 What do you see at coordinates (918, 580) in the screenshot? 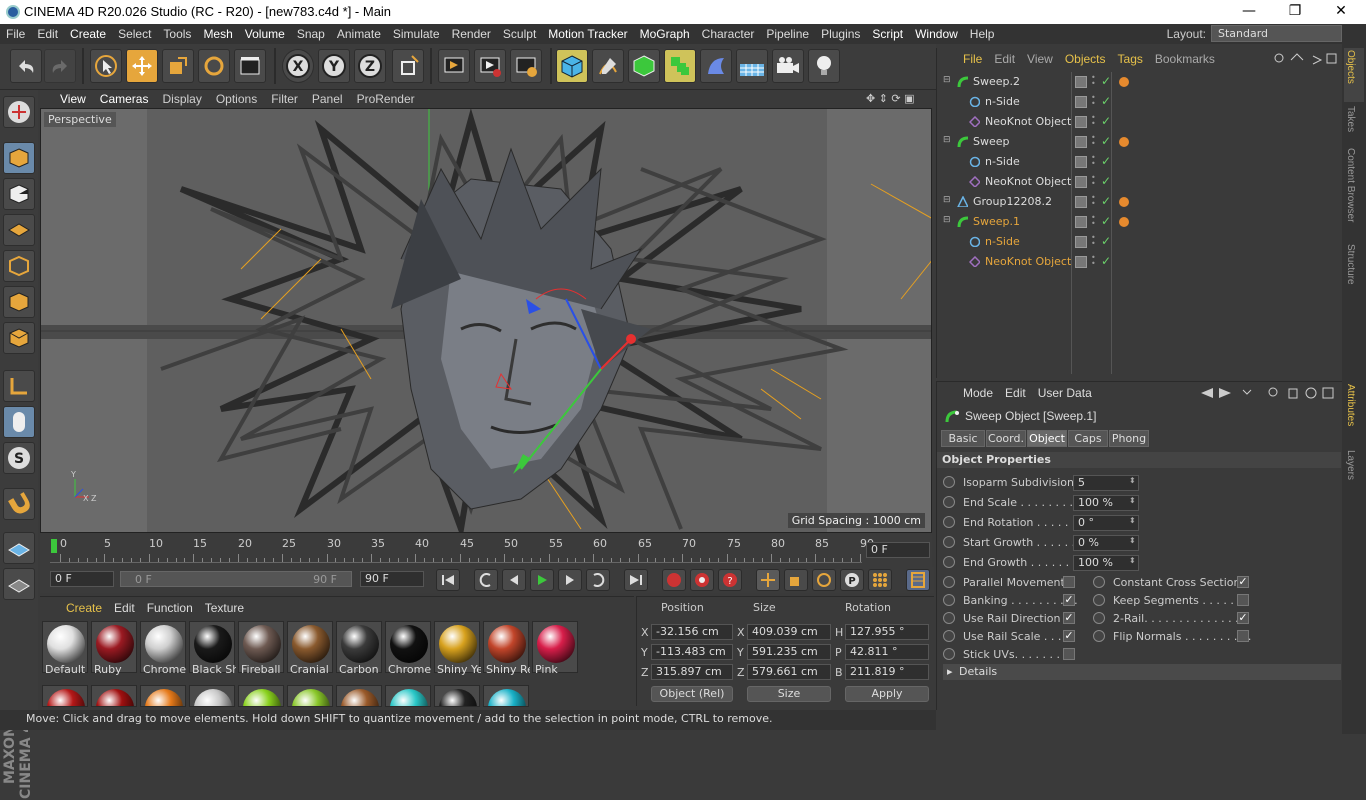
I see `timeline-window-icon` at bounding box center [918, 580].